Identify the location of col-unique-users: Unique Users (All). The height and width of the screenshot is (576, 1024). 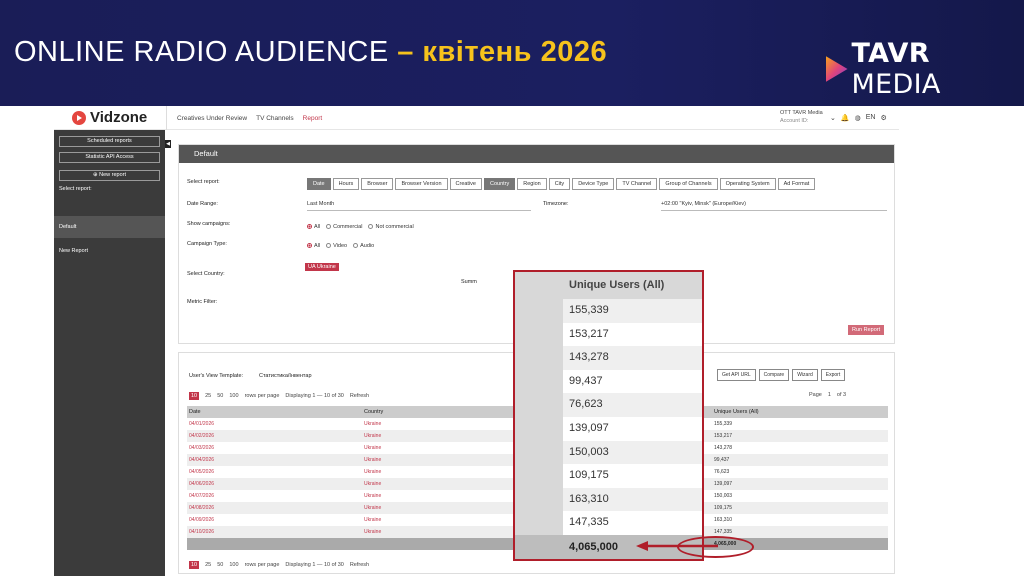
(800, 412).